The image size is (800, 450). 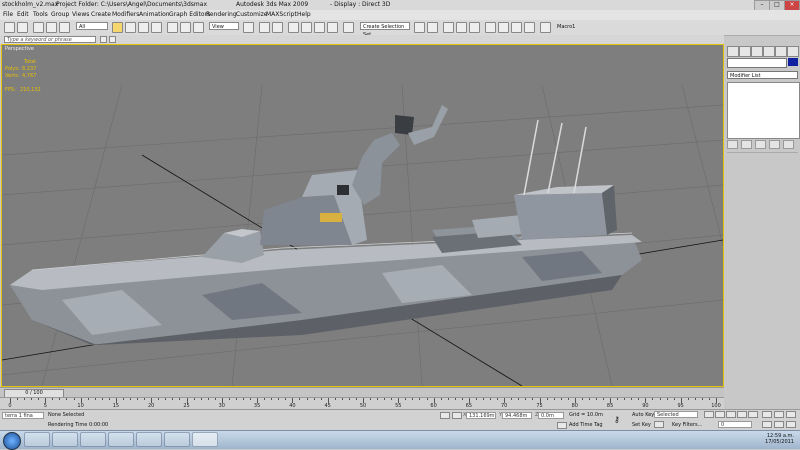 What do you see at coordinates (332, 27) in the screenshot?
I see `spinner-snap-icon` at bounding box center [332, 27].